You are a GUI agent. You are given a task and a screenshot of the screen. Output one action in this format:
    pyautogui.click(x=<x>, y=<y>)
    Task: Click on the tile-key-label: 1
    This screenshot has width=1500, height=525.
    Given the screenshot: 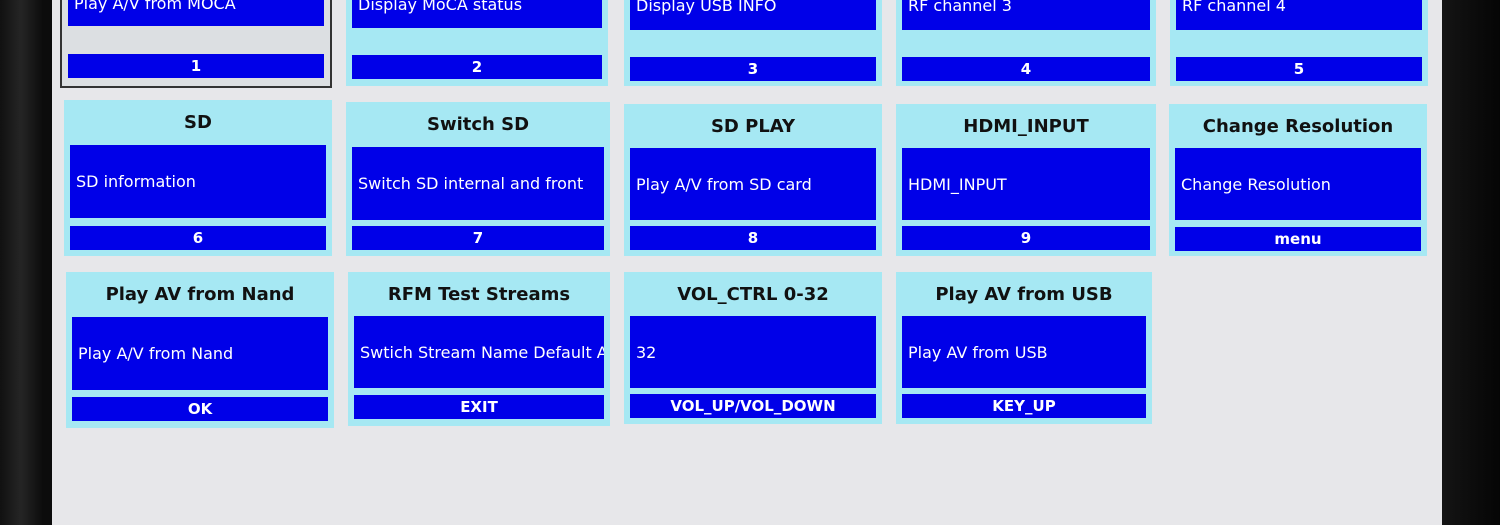 What is the action you would take?
    pyautogui.click(x=196, y=66)
    